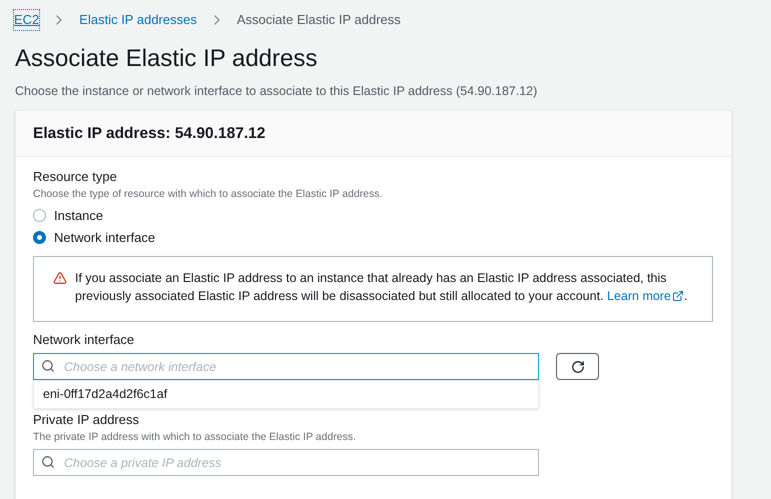 The width and height of the screenshot is (771, 499). I want to click on field-label: Network interface, so click(84, 339).